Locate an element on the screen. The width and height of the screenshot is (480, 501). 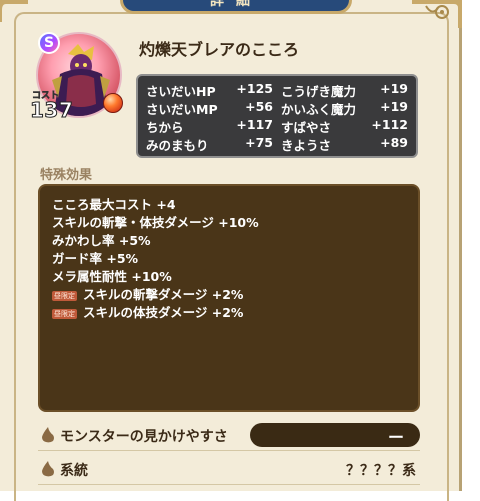
effect-item: みかわし率 +5% is located at coordinates (229, 241).